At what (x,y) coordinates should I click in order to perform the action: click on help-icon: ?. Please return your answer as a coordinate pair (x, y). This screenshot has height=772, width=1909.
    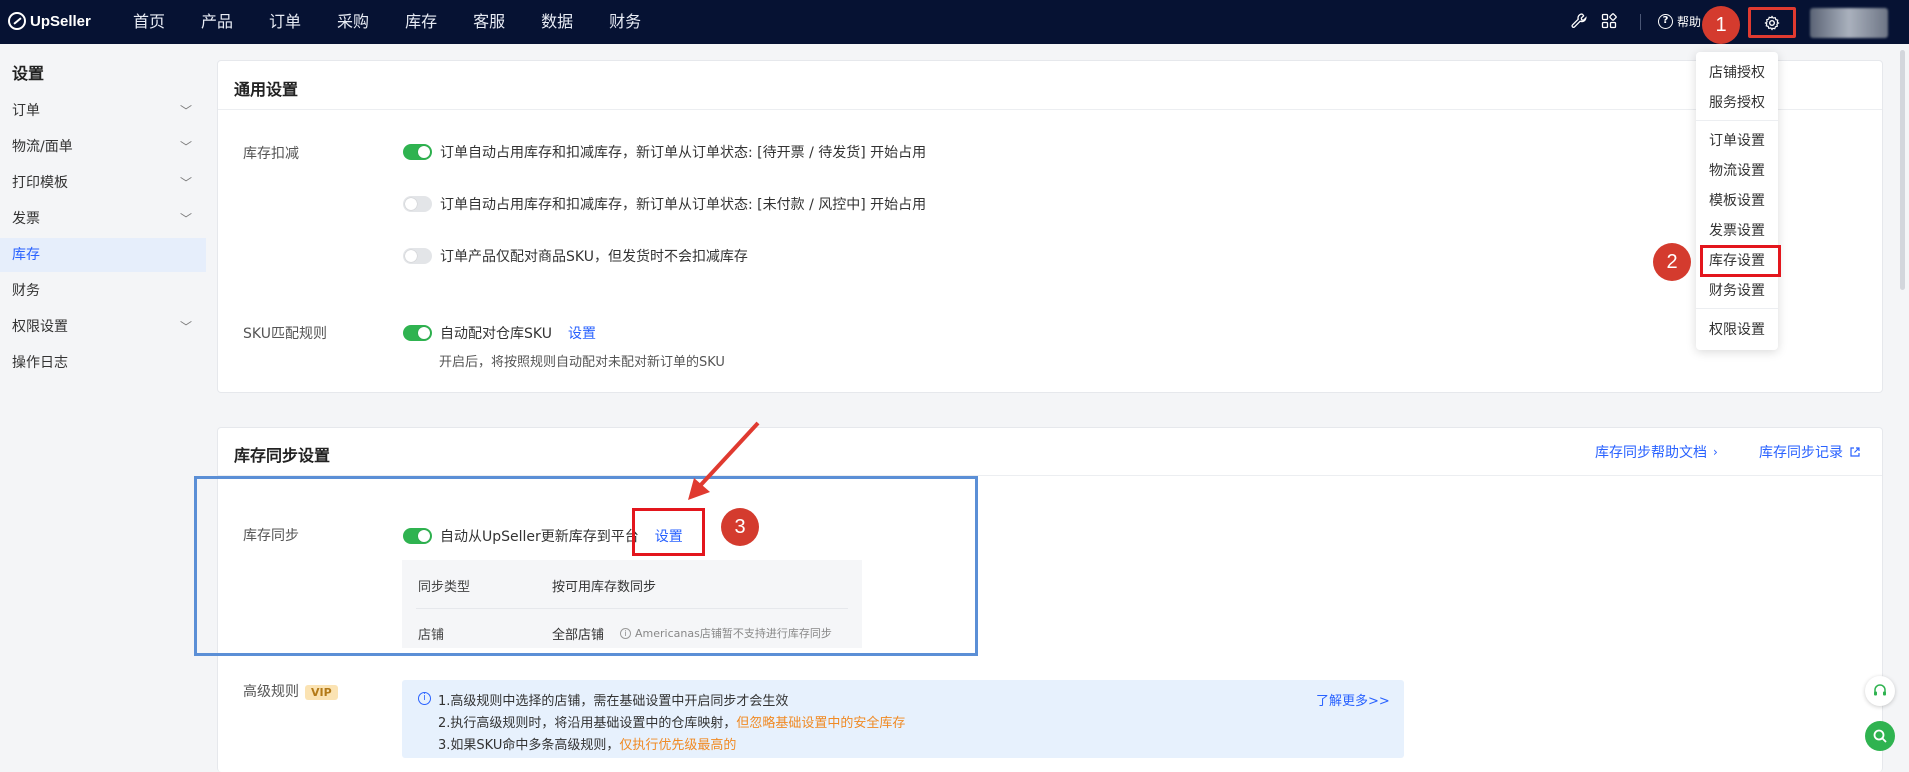
    Looking at the image, I should click on (1665, 21).